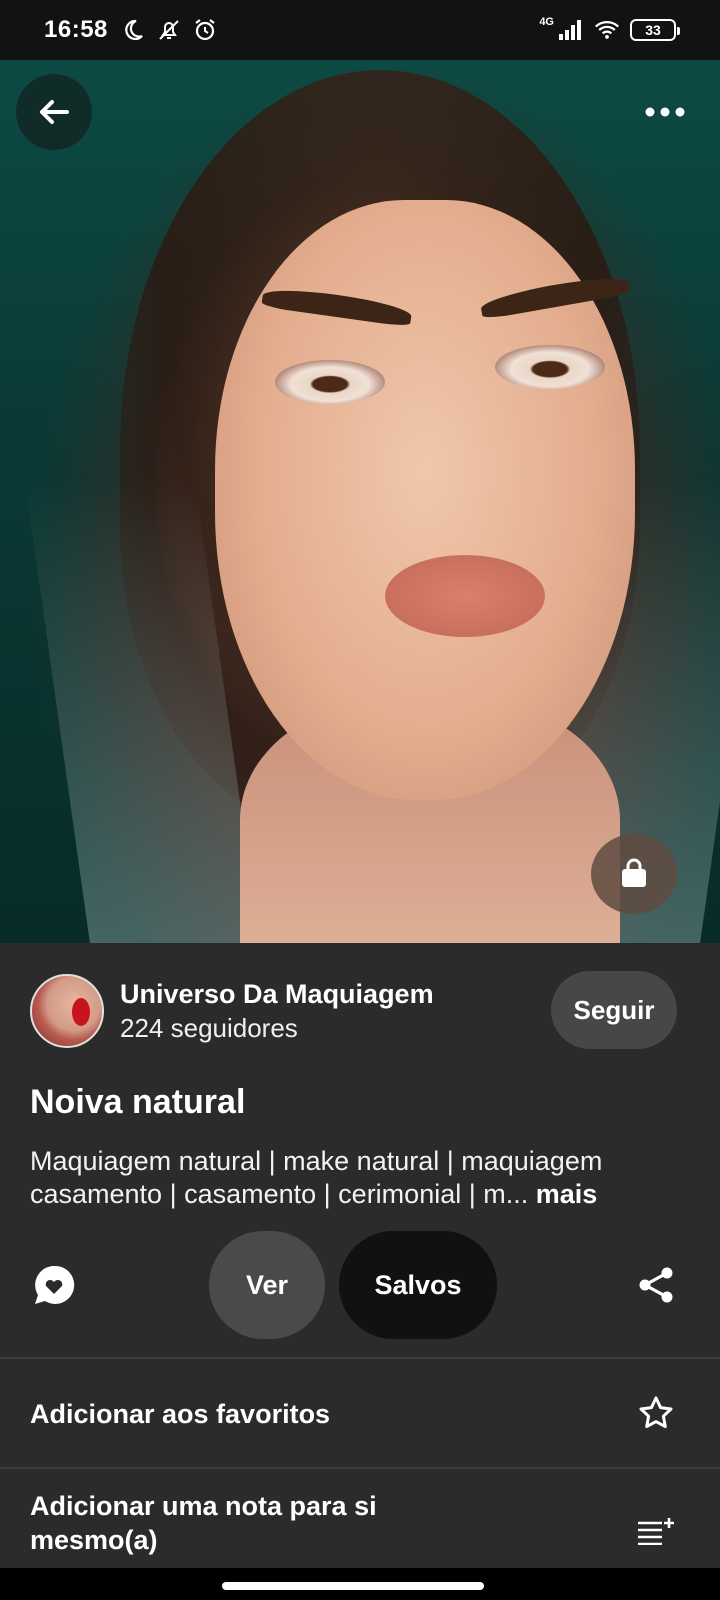 The image size is (720, 1600). What do you see at coordinates (330, 382) in the screenshot?
I see `image-left-eye` at bounding box center [330, 382].